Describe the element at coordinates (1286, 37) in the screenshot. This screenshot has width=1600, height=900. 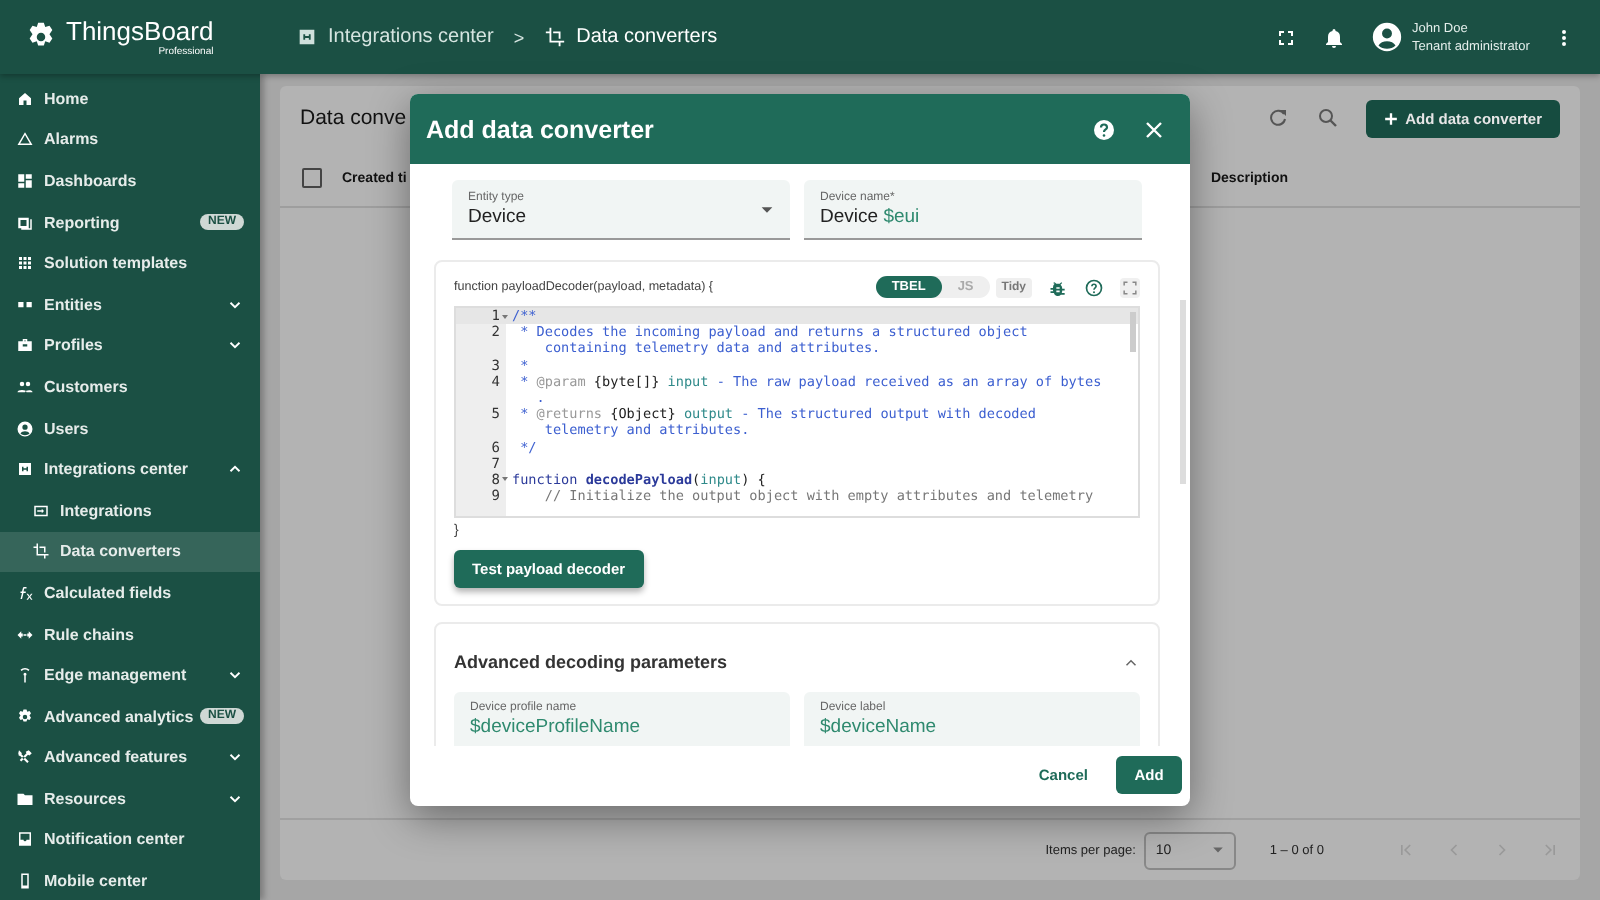
I see `fullscreen-icon` at that location.